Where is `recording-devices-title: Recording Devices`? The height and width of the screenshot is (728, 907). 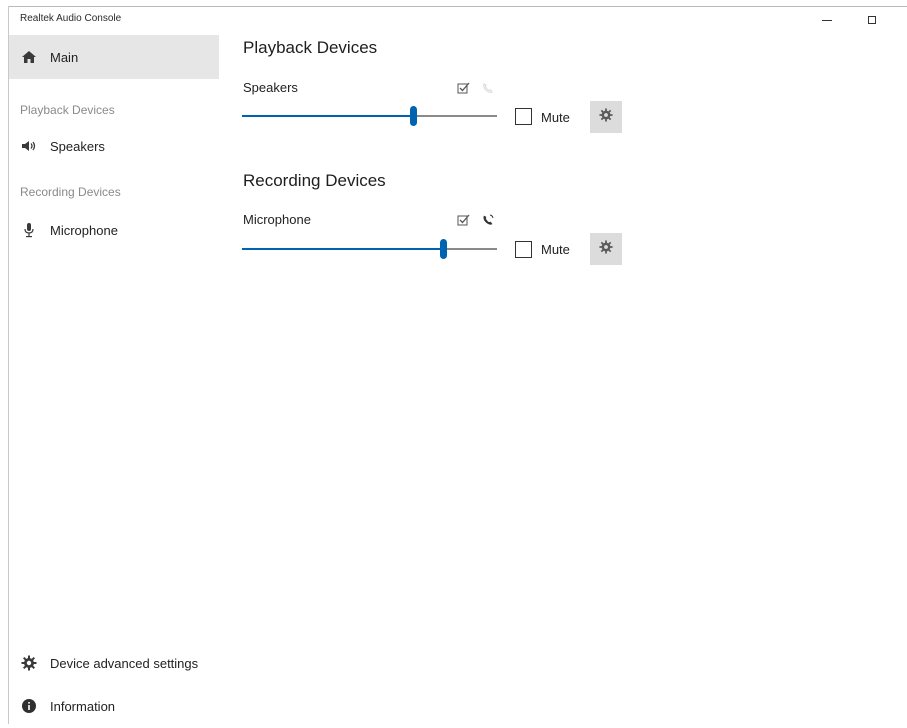
recording-devices-title: Recording Devices is located at coordinates (314, 180).